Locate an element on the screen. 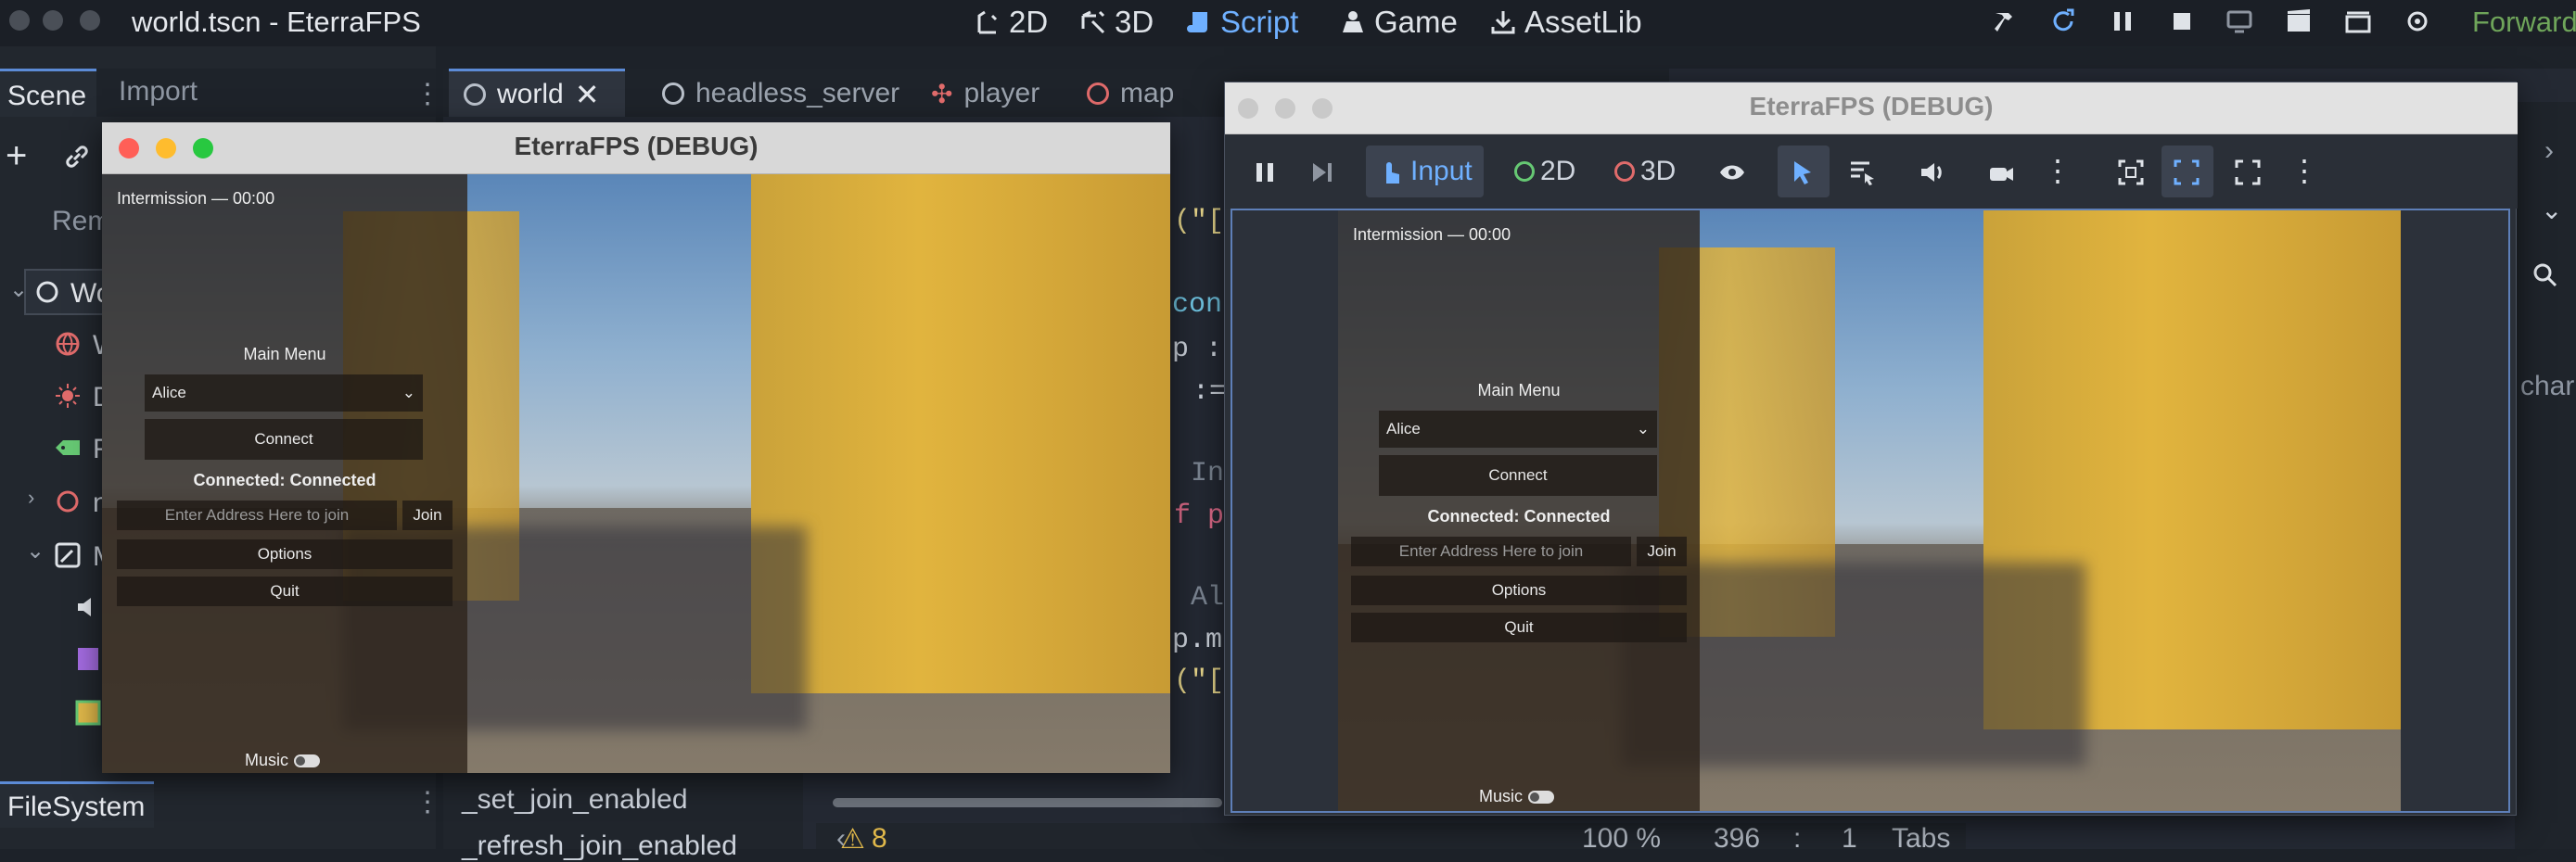 Image resolution: width=2576 pixels, height=862 pixels. fixed-size-icon is located at coordinates (2131, 172).